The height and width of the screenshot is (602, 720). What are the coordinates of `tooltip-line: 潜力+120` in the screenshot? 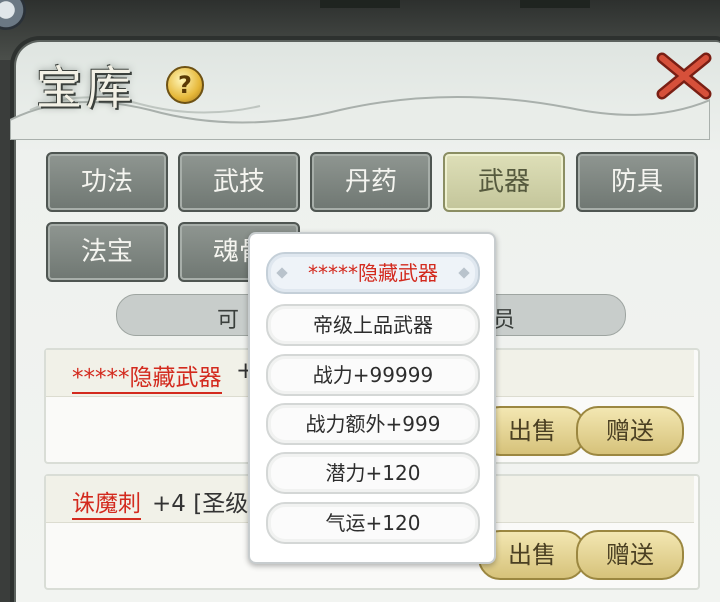 It's located at (373, 473).